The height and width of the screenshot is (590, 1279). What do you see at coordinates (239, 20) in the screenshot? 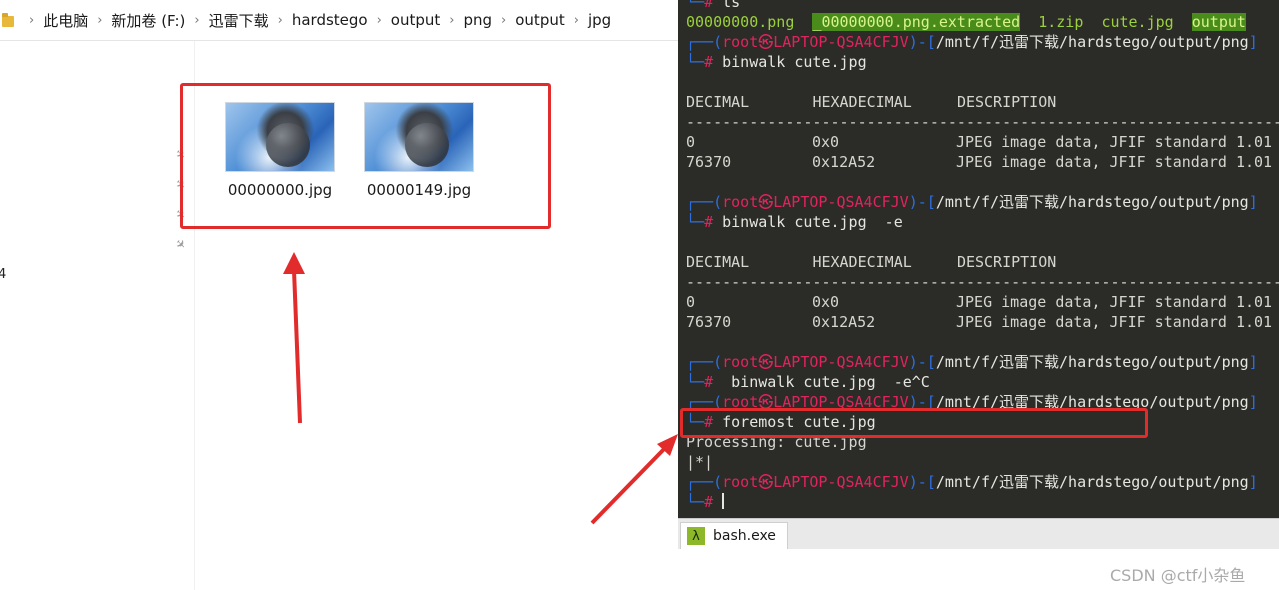
I see `breadcrumb-item: 迅雷下载` at bounding box center [239, 20].